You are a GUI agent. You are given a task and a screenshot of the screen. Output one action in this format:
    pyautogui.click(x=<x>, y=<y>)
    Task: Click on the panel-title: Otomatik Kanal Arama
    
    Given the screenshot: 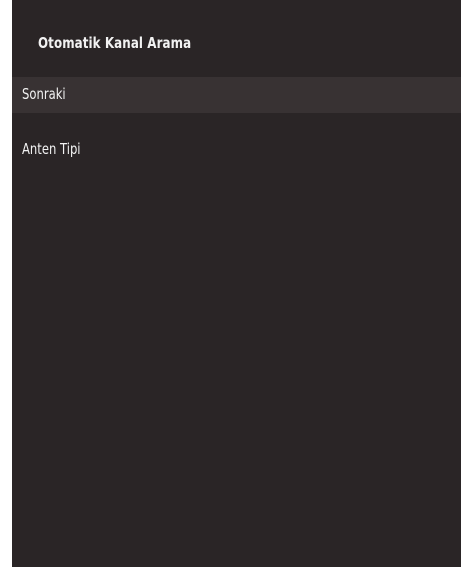 What is the action you would take?
    pyautogui.click(x=115, y=43)
    